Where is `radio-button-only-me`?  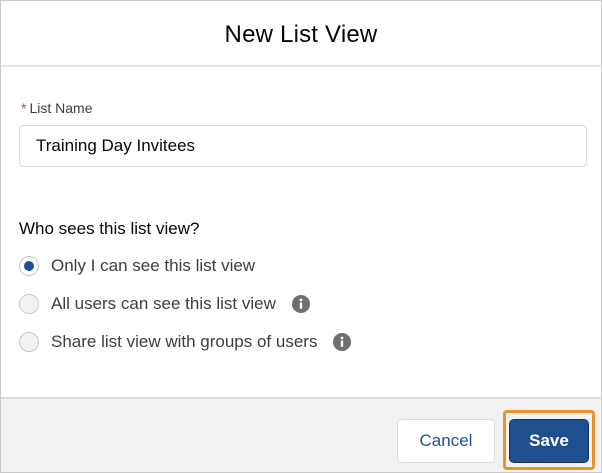 radio-button-only-me is located at coordinates (29, 266).